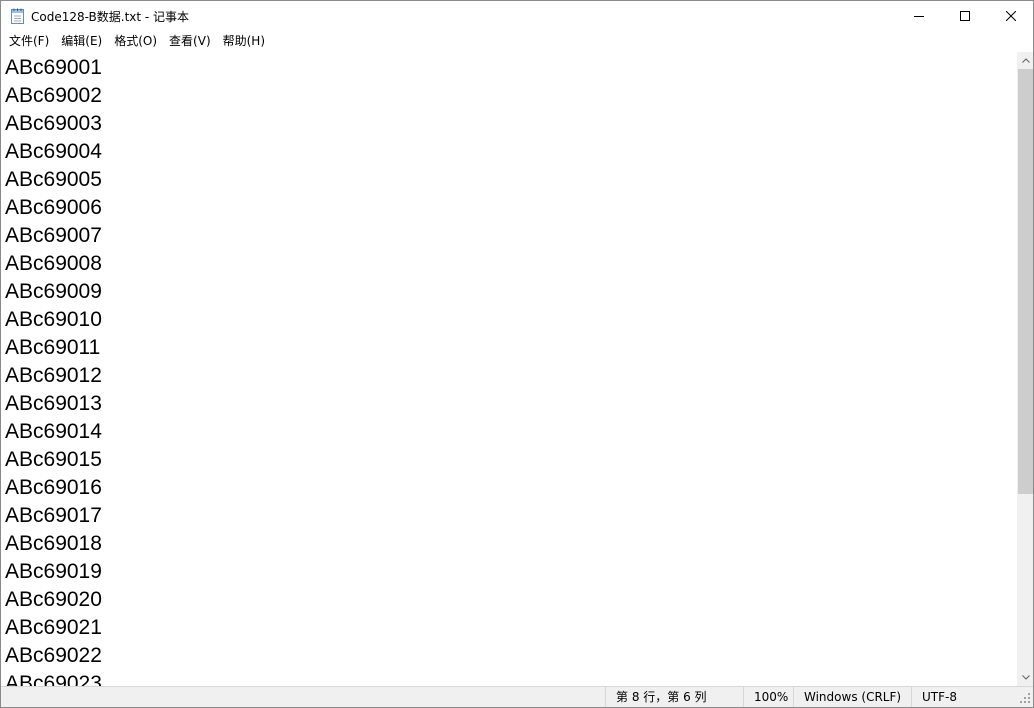  What do you see at coordinates (53, 236) in the screenshot?
I see `text-line: ABc69007` at bounding box center [53, 236].